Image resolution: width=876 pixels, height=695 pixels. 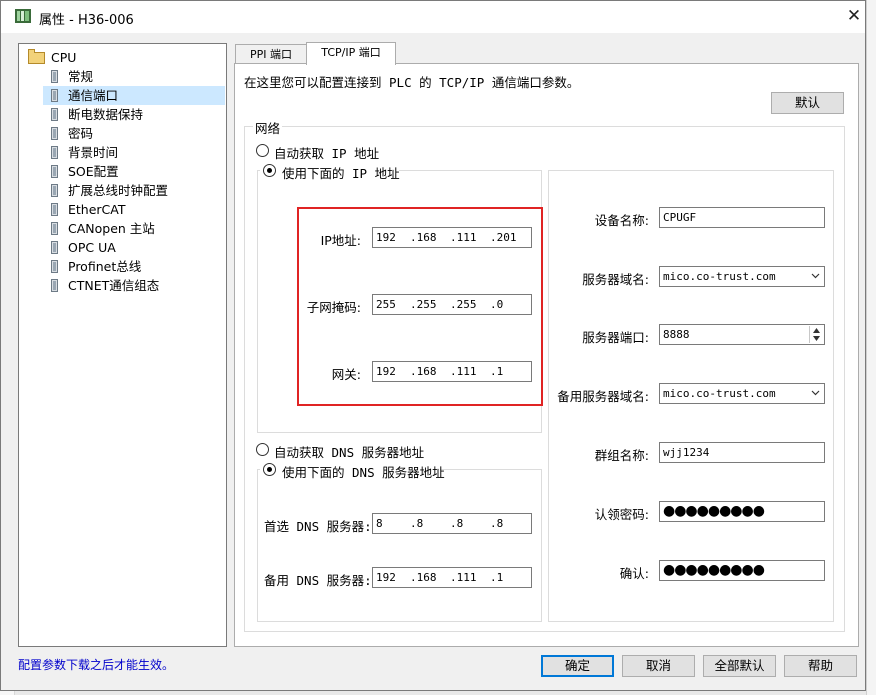 I want to click on server-port-value: 8888, so click(x=676, y=334).